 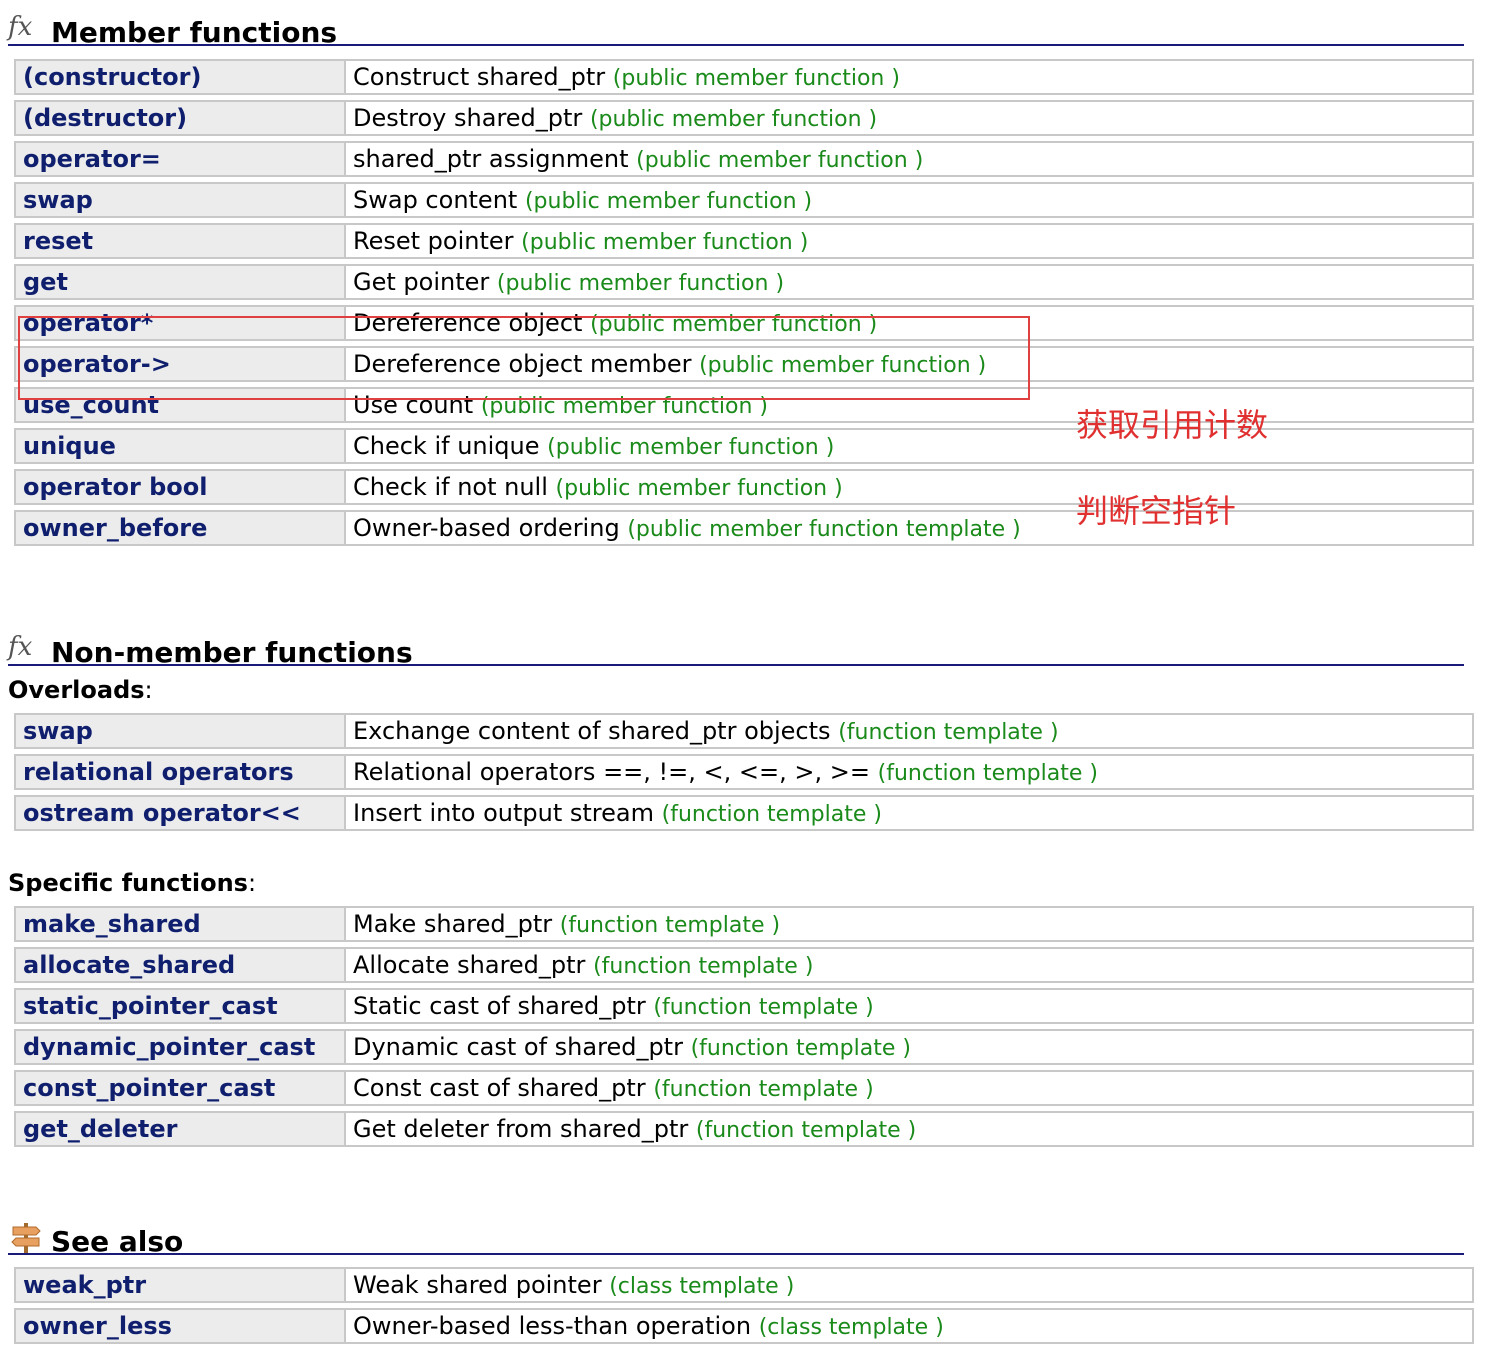 I want to click on function-description: Weak shared pointer (class template ), so click(x=910, y=1285).